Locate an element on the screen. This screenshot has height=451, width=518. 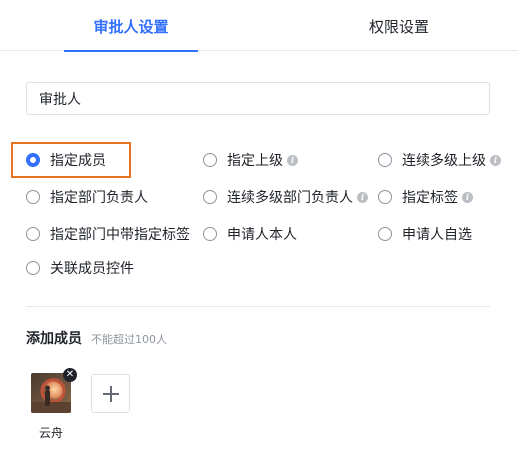
option-label: 指定标签 is located at coordinates (430, 198).